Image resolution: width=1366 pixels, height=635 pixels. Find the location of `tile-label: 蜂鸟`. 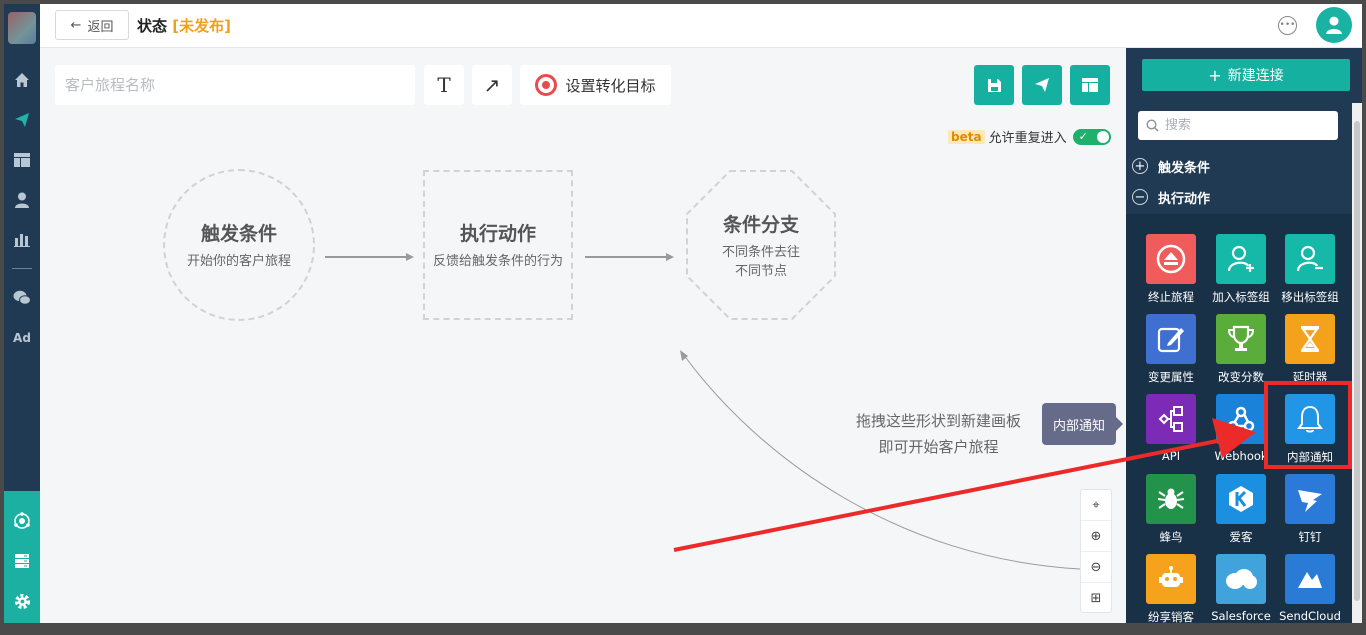

tile-label: 蜂鸟 is located at coordinates (1171, 537).